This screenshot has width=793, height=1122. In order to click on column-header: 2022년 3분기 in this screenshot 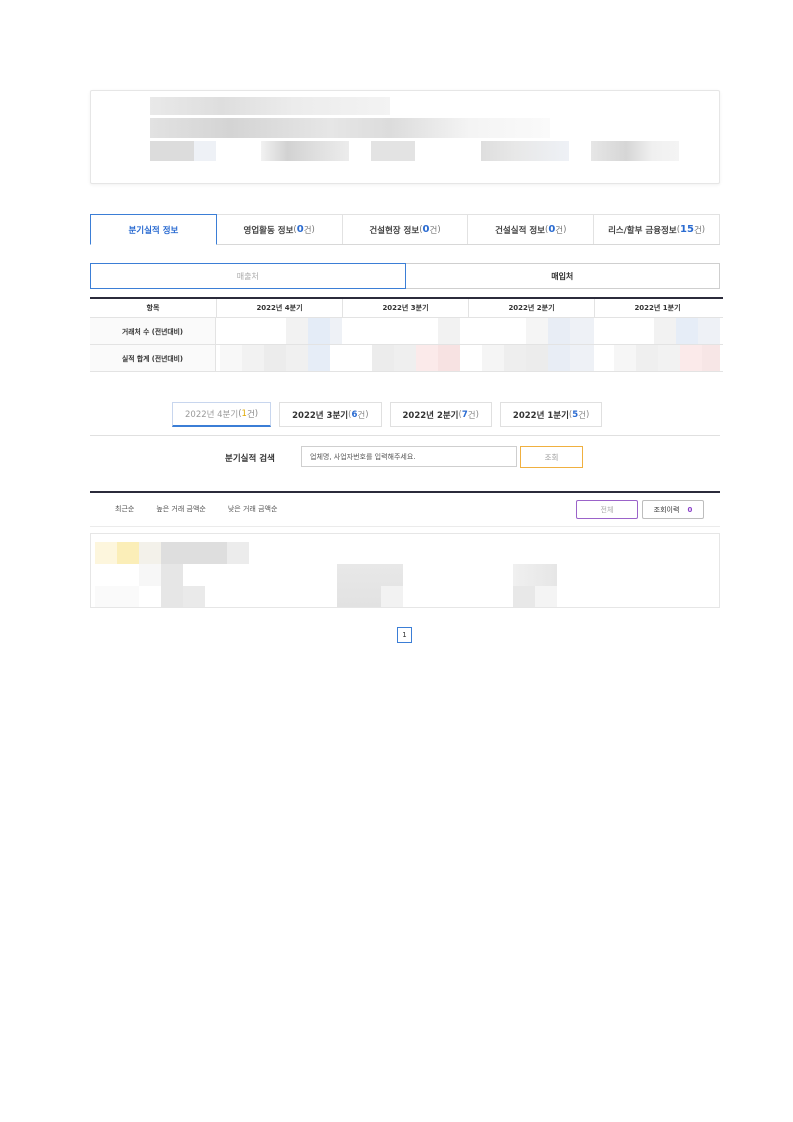, I will do `click(405, 308)`.